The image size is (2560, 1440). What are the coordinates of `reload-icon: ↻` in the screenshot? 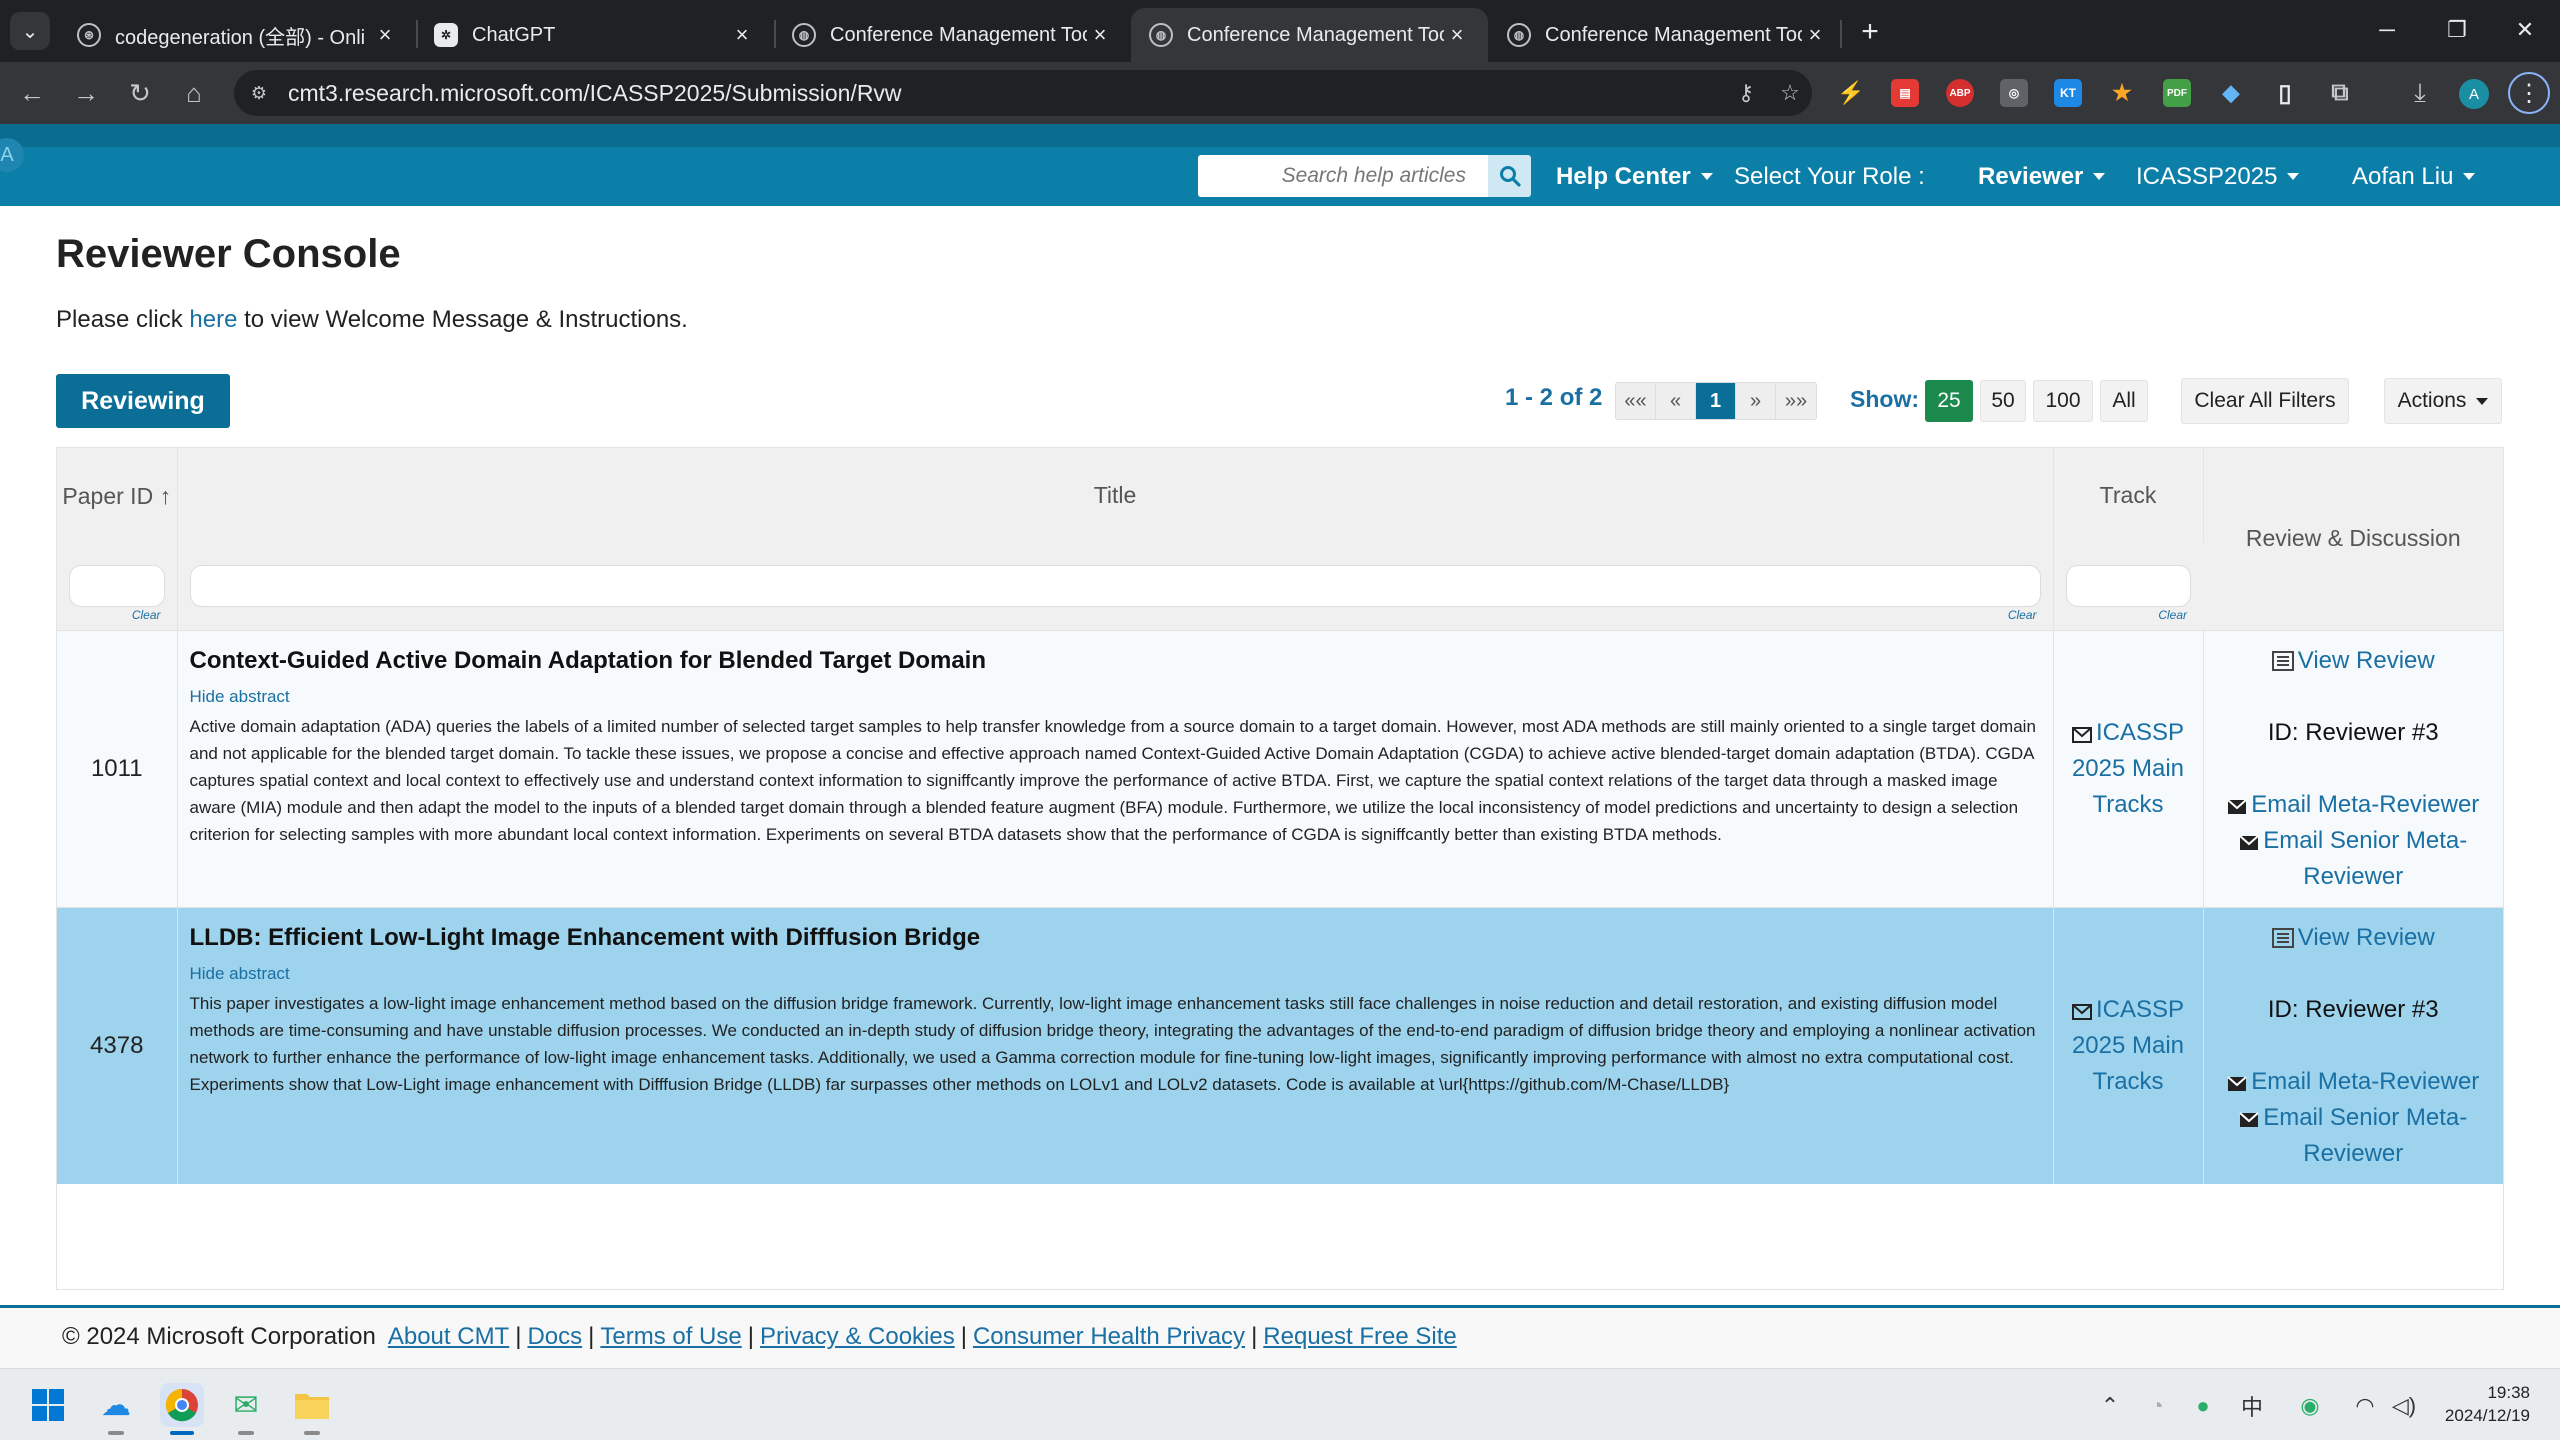 It's located at (140, 93).